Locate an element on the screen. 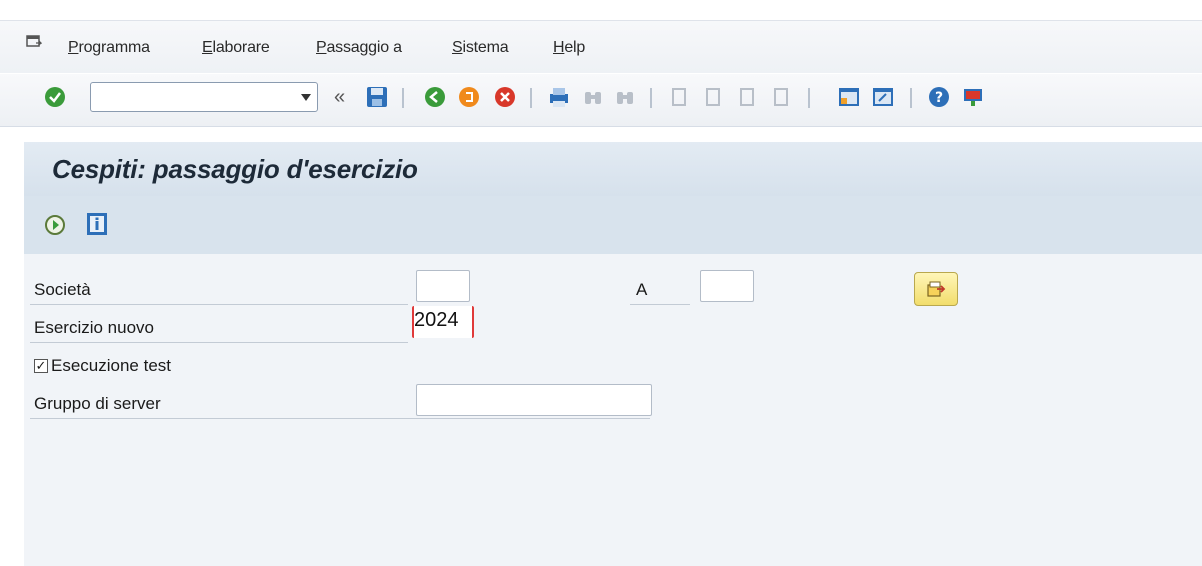 This screenshot has height=566, width=1202. collapse-icon: « is located at coordinates (339, 97).